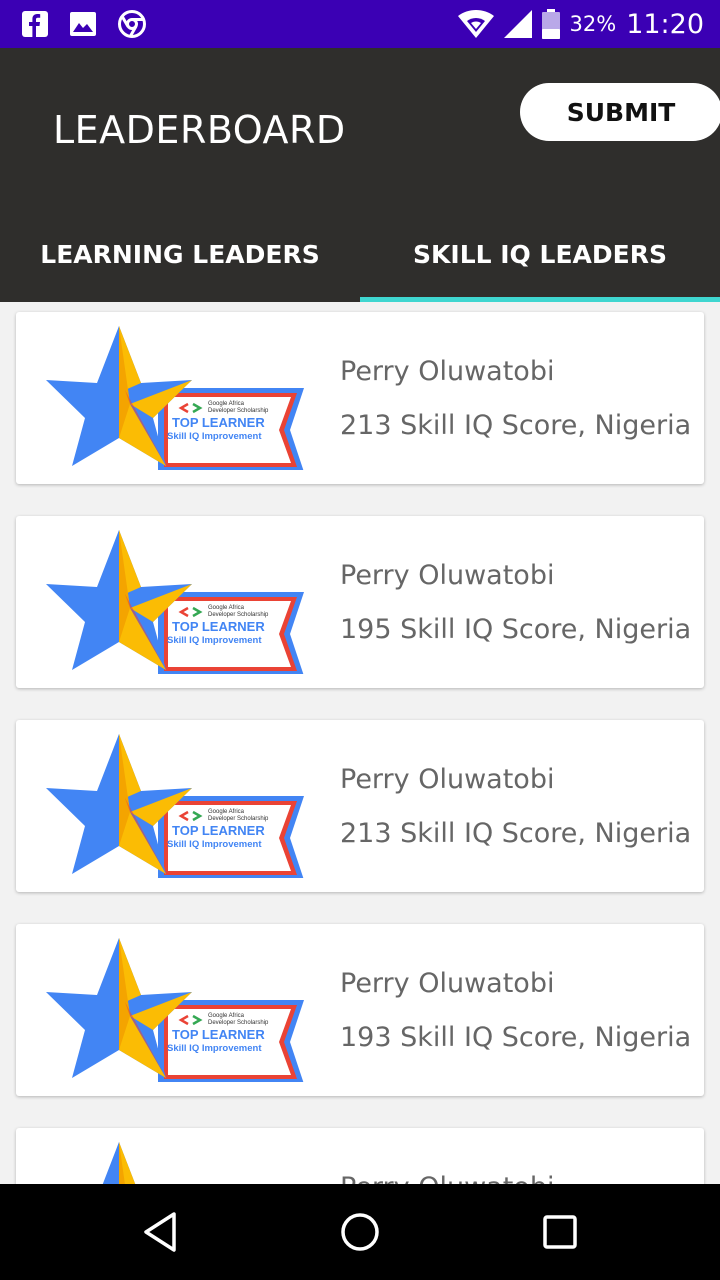 The image size is (720, 1280). I want to click on battery-icon, so click(550, 24).